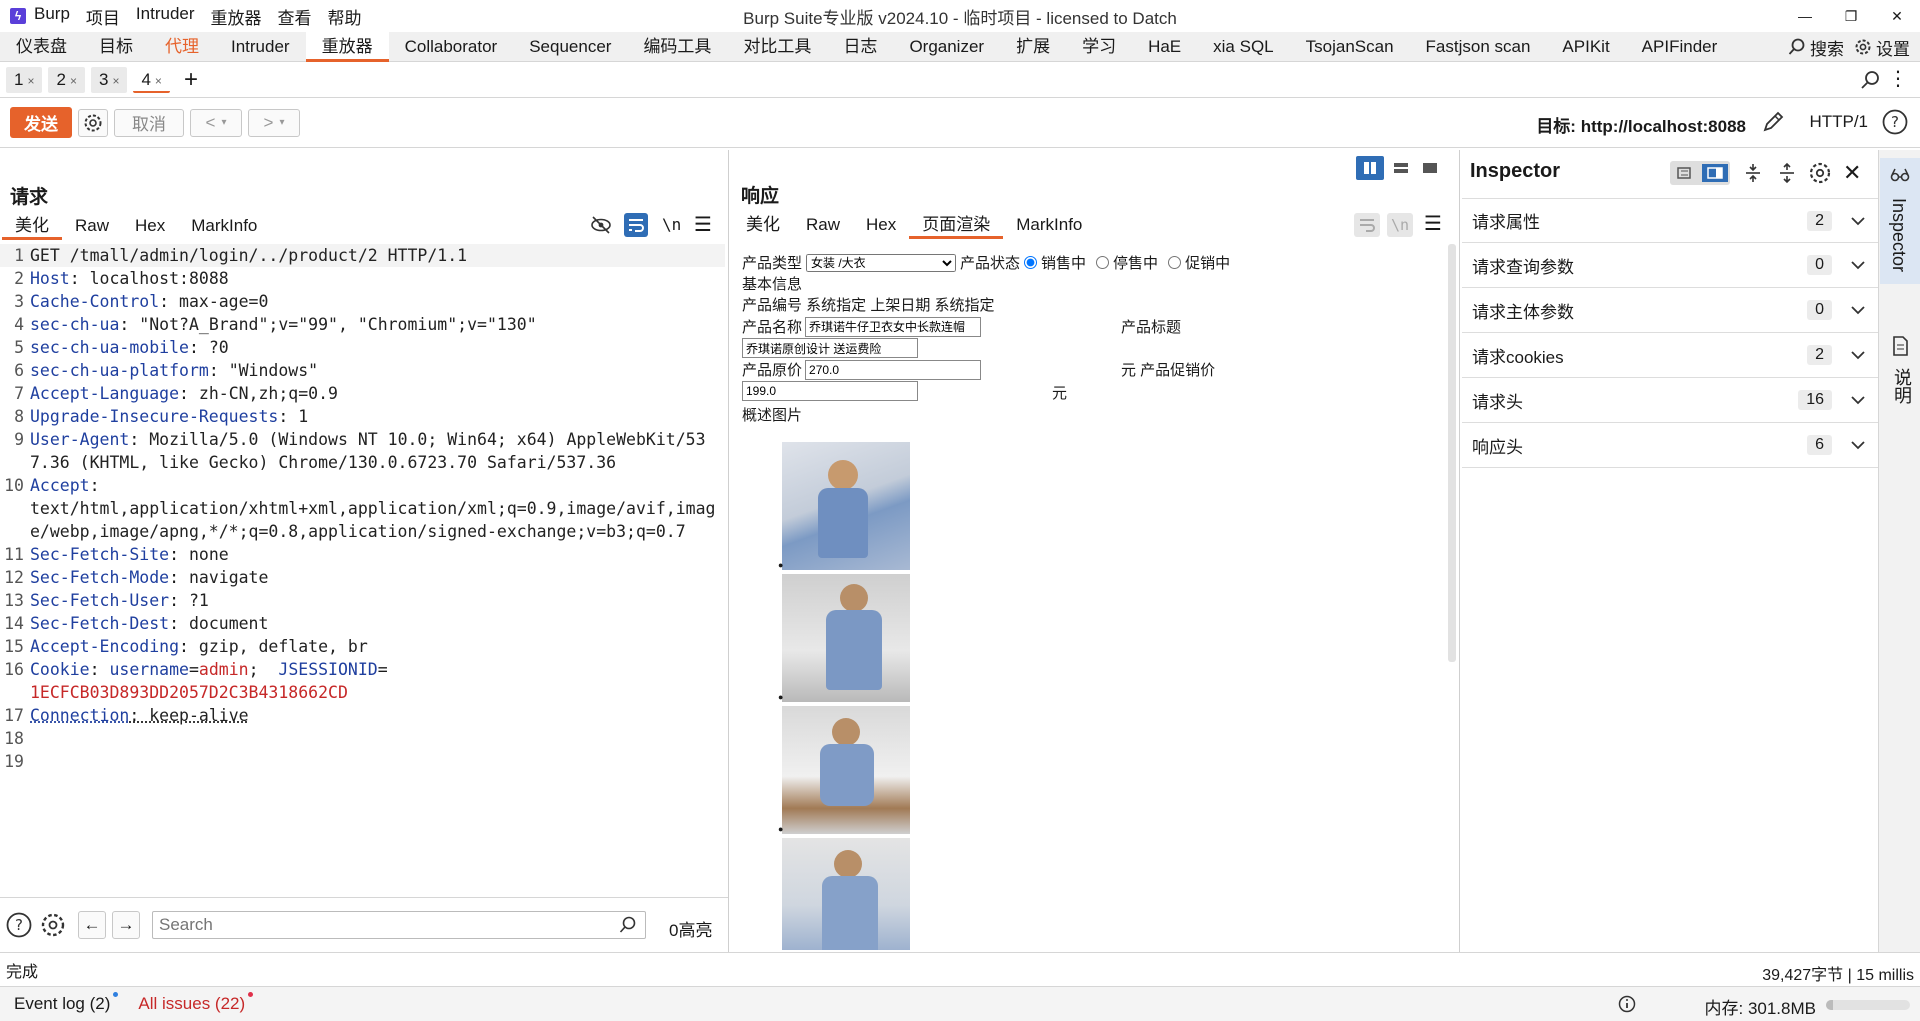 This screenshot has height=1021, width=1920. What do you see at coordinates (956, 226) in the screenshot?
I see `response-tab-render: 页面渲染` at bounding box center [956, 226].